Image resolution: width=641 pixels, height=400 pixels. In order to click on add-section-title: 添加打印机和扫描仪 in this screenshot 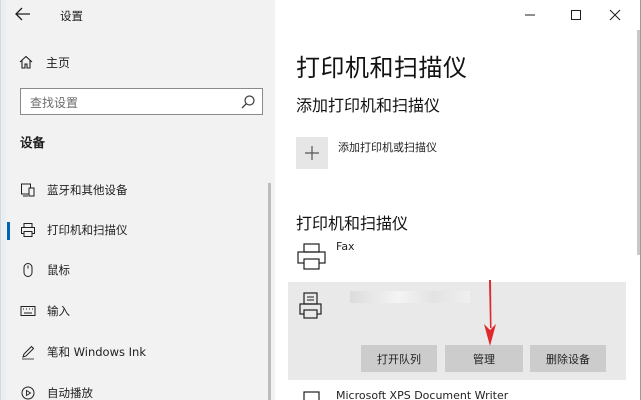, I will do `click(368, 105)`.